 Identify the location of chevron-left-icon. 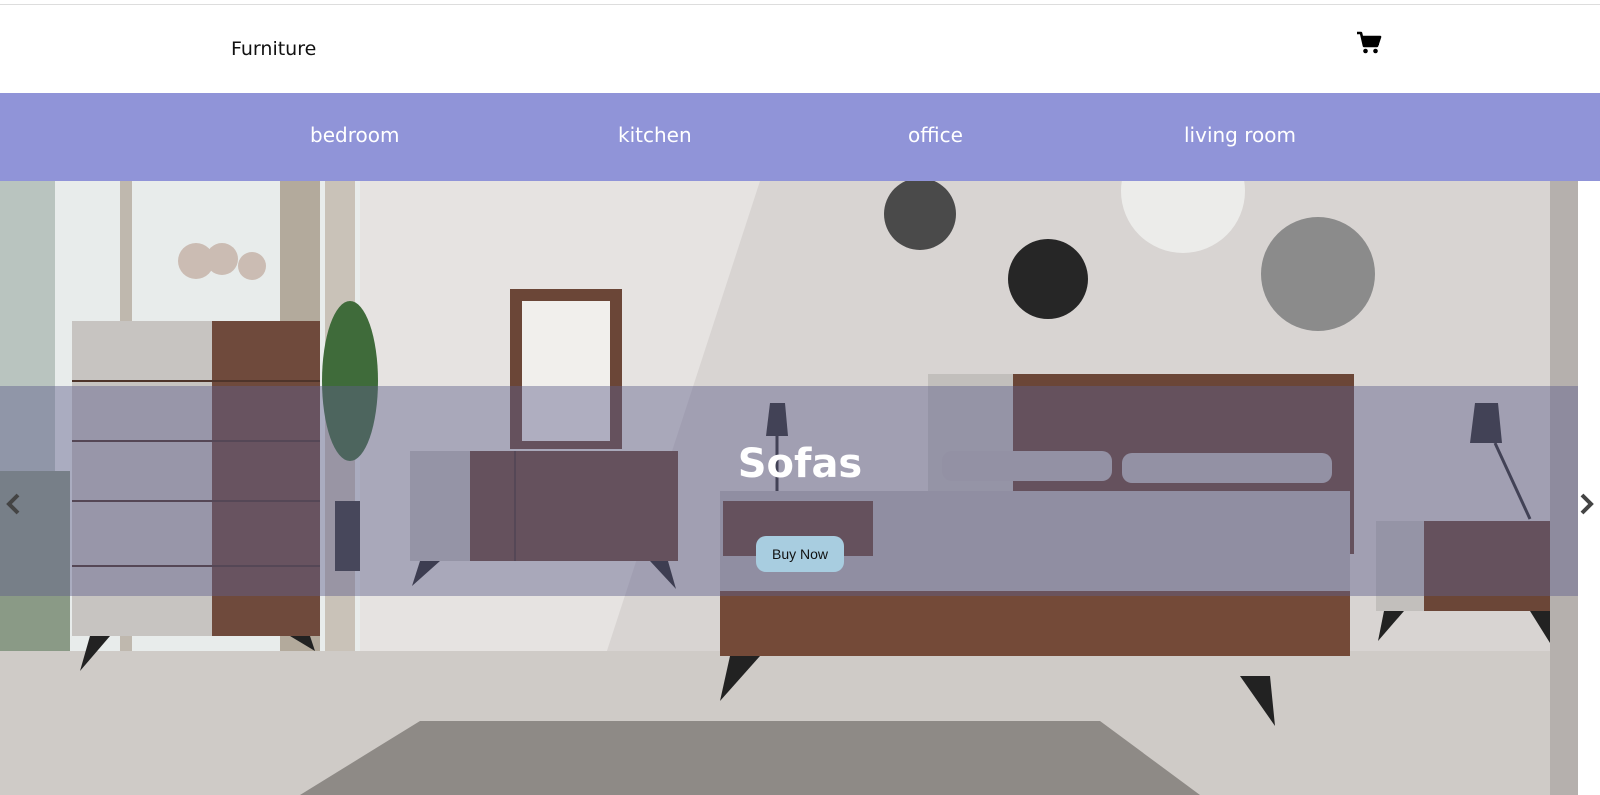
(13, 504).